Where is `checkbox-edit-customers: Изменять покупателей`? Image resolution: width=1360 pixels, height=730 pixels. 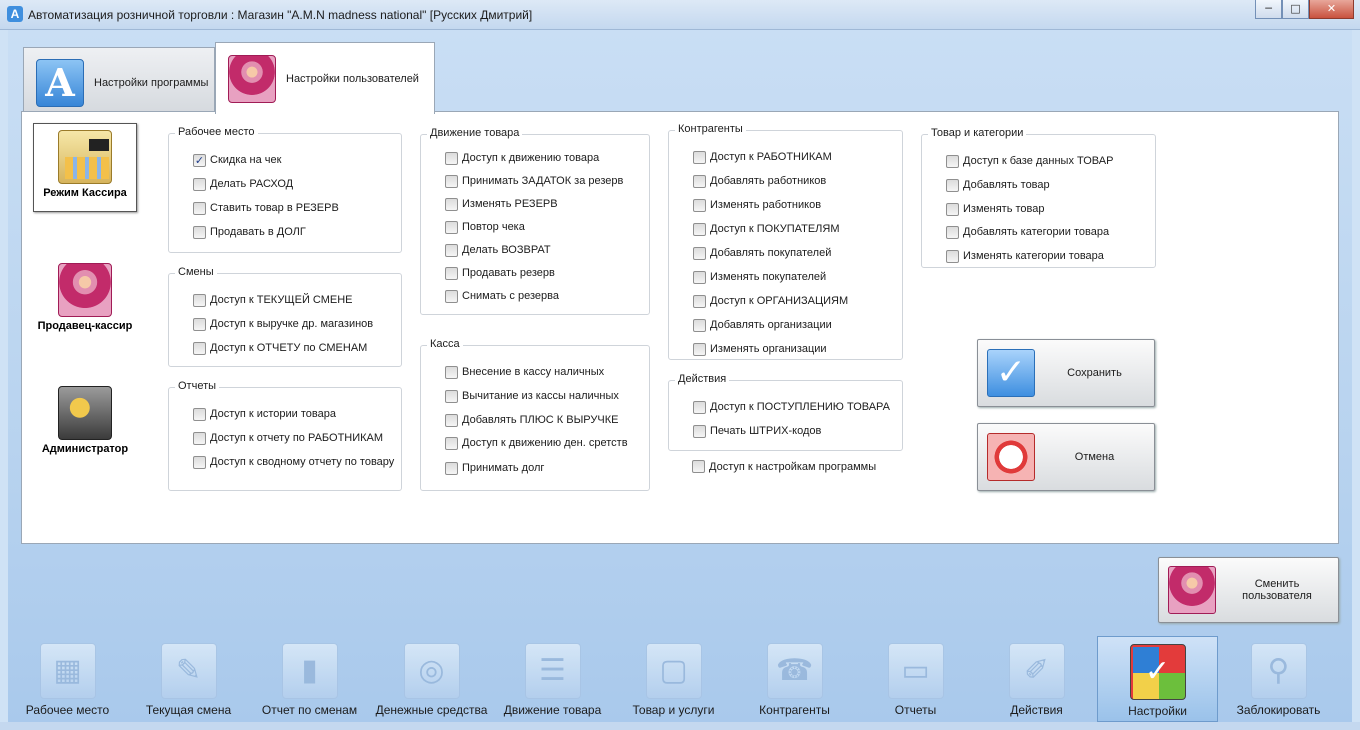 checkbox-edit-customers: Изменять покупателей is located at coordinates (759, 277).